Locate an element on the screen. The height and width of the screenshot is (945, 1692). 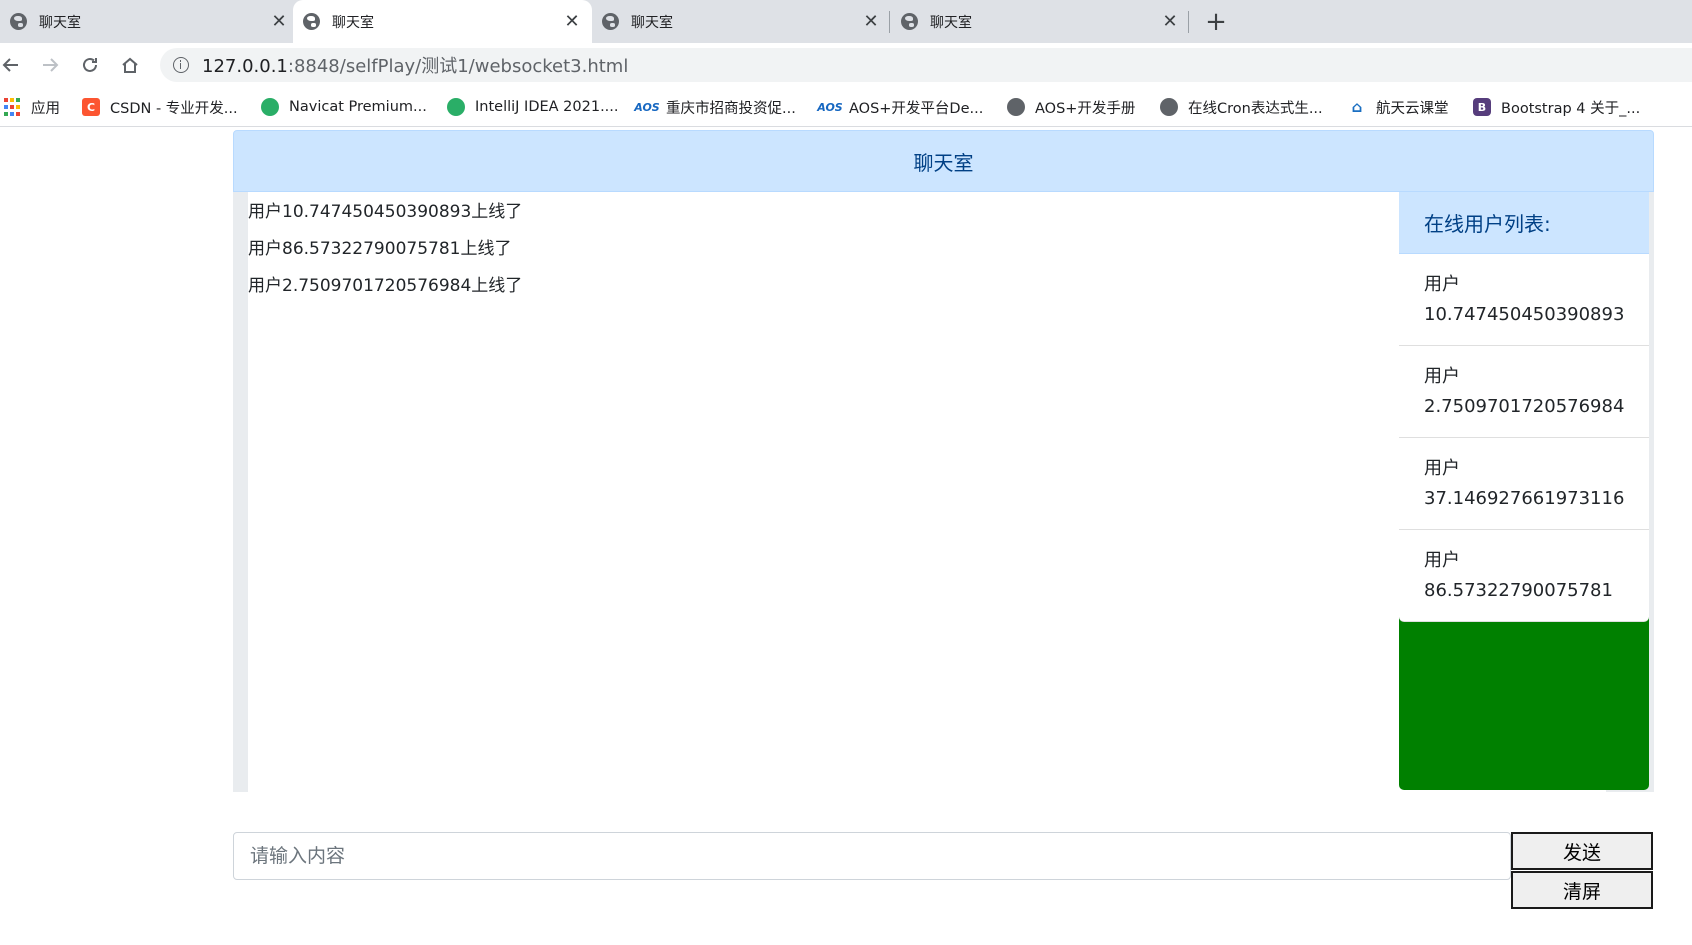
tab-strip: 聊天室 ✕ 聊天室 ✕ 聊天室 ✕ 聊天室 ✕ + is located at coordinates (846, 21).